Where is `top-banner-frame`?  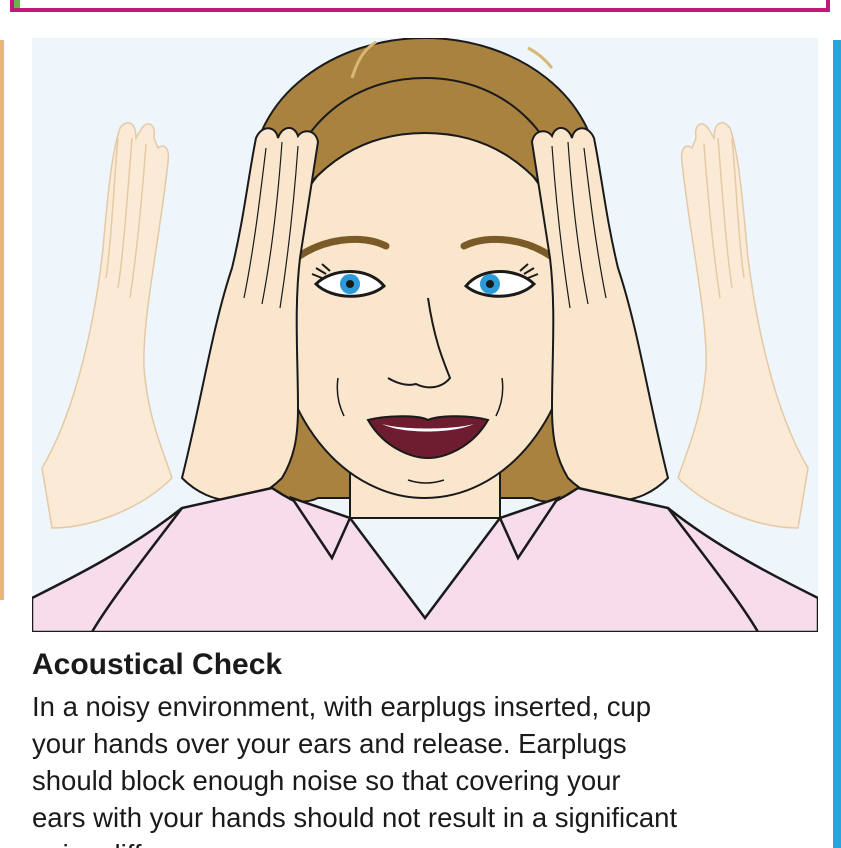 top-banner-frame is located at coordinates (420, 6).